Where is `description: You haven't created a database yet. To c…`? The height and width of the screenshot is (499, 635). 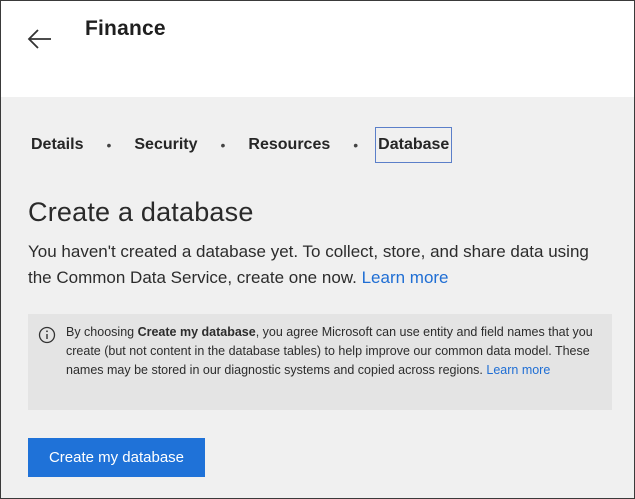 description: You haven't created a database yet. To c… is located at coordinates (320, 265).